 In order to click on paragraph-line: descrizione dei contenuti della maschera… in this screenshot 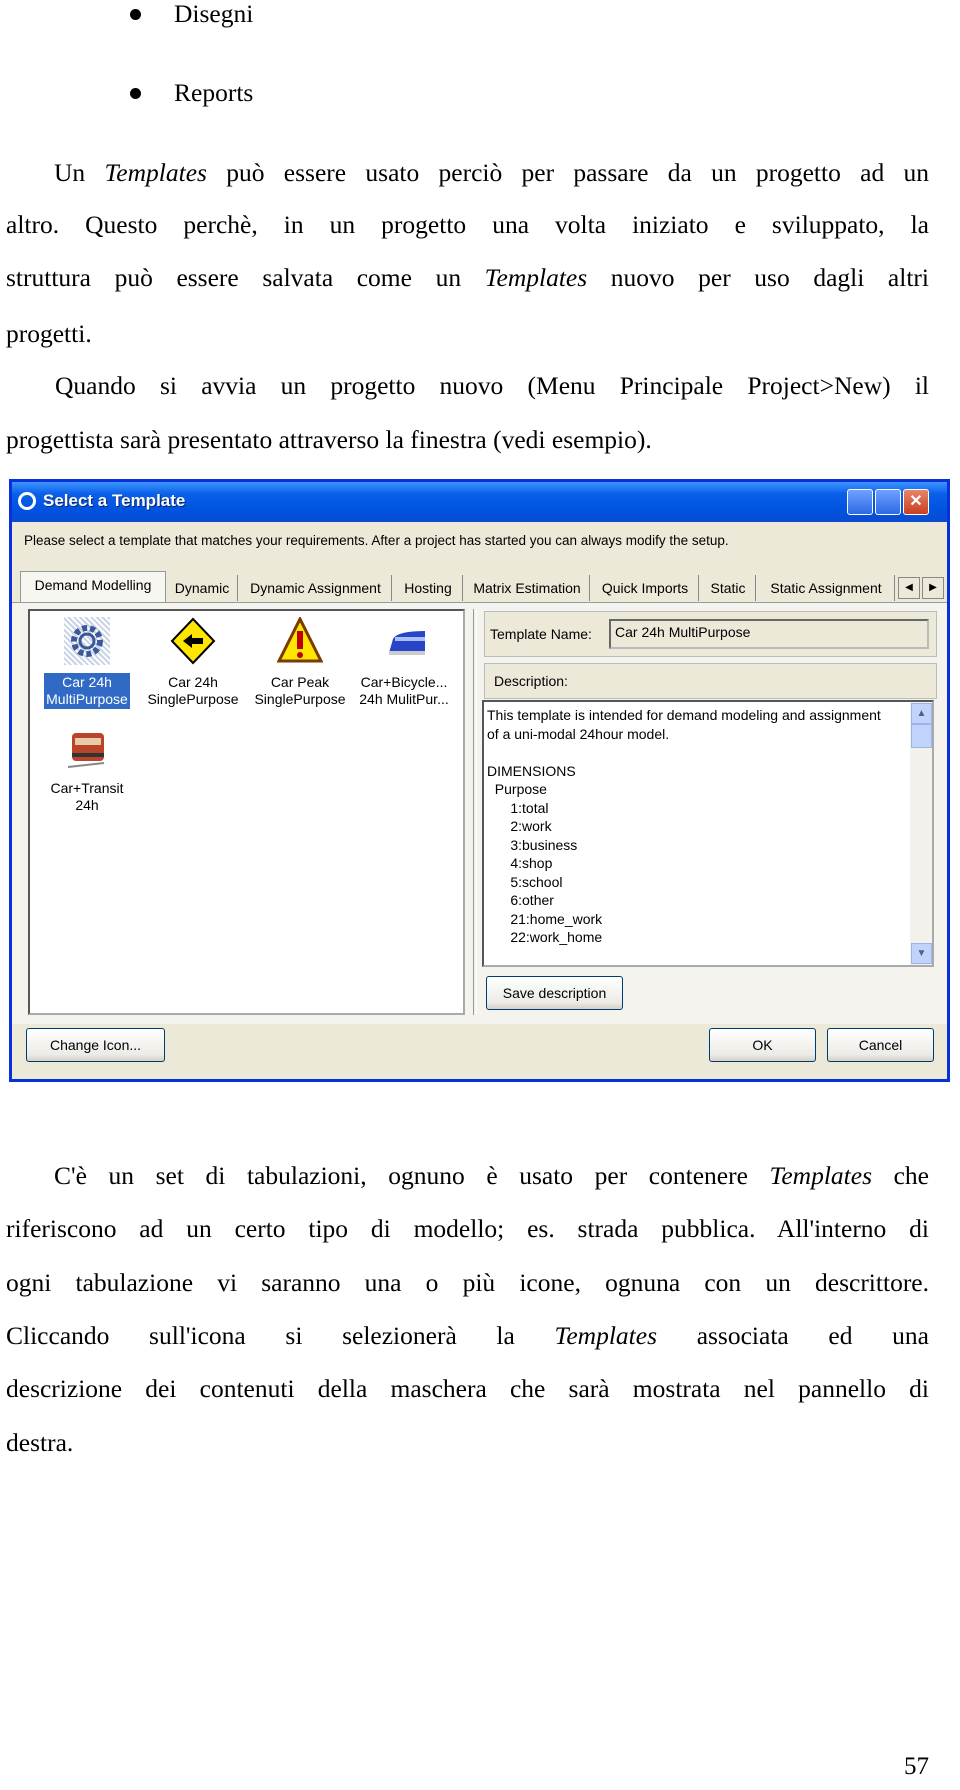, I will do `click(467, 1388)`.